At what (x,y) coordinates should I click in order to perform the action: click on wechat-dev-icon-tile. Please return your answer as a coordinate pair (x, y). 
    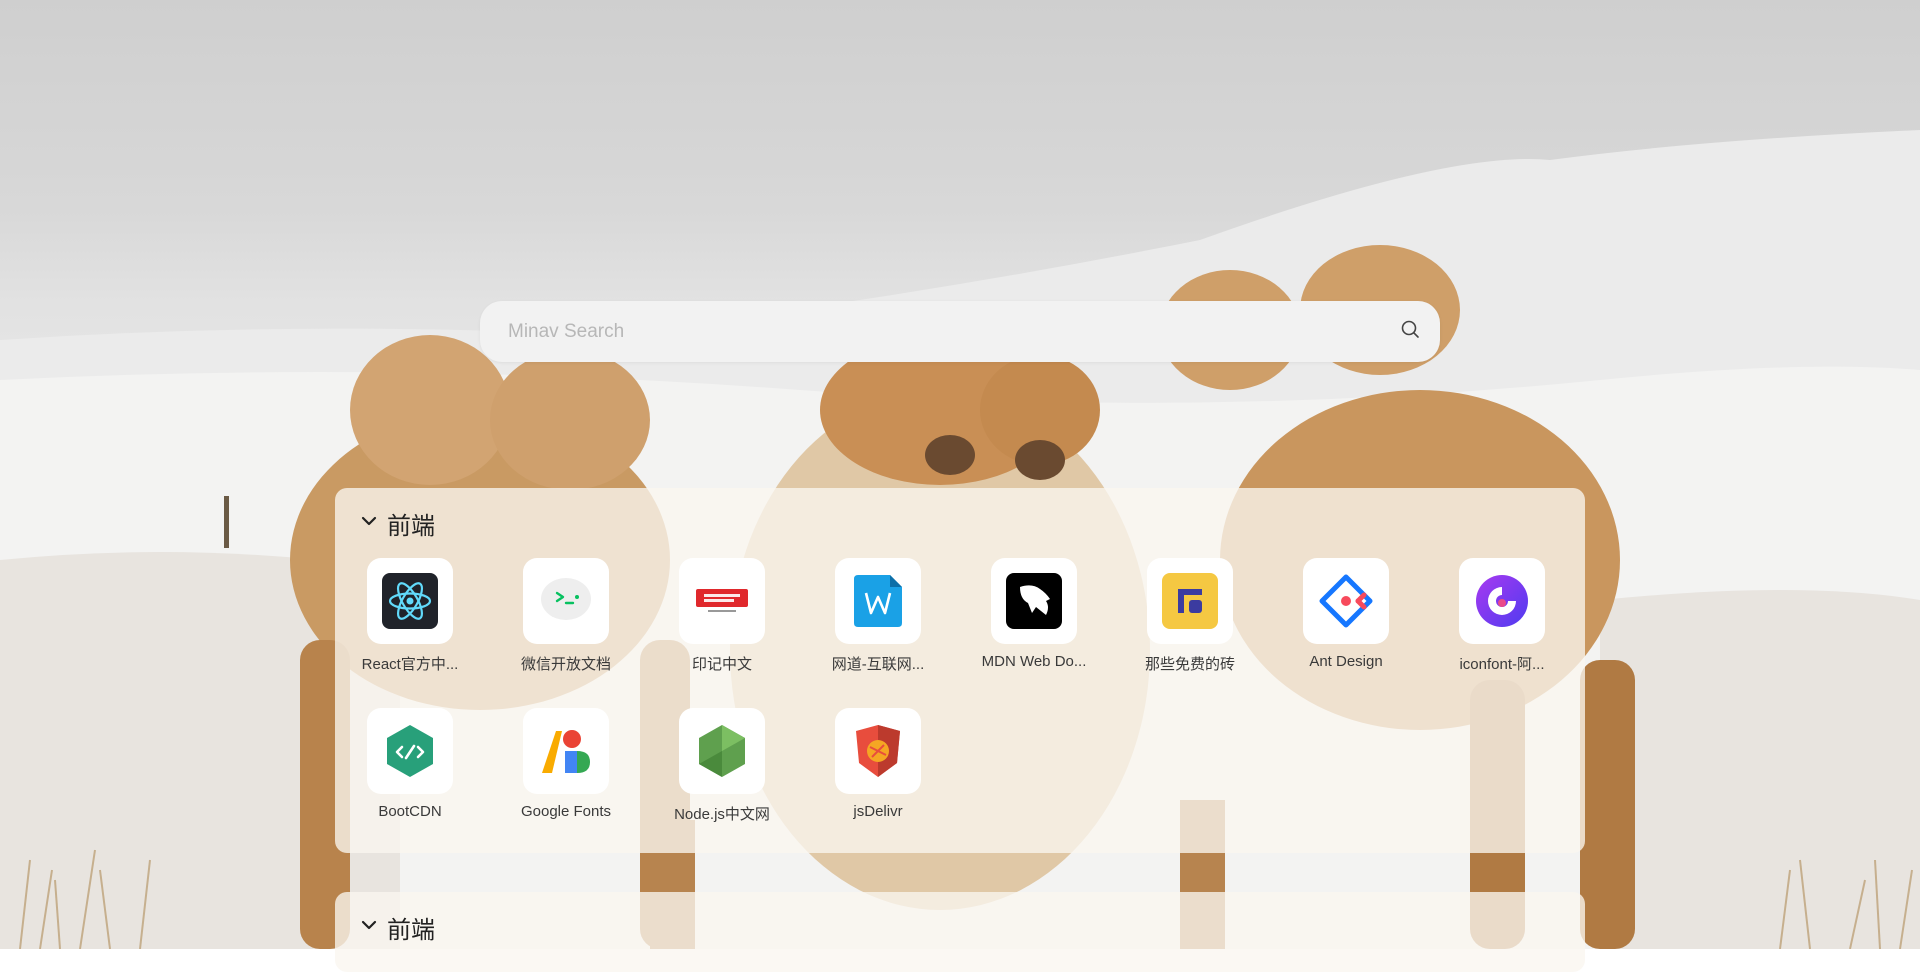
    Looking at the image, I should click on (566, 601).